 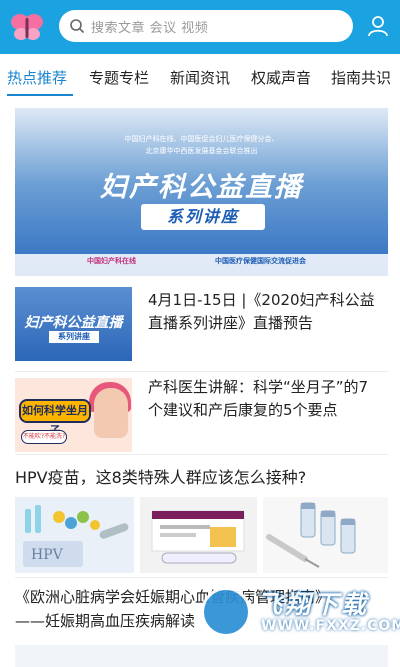 What do you see at coordinates (150, 28) in the screenshot?
I see `search-placeholder: 搜索文章 会议 视频` at bounding box center [150, 28].